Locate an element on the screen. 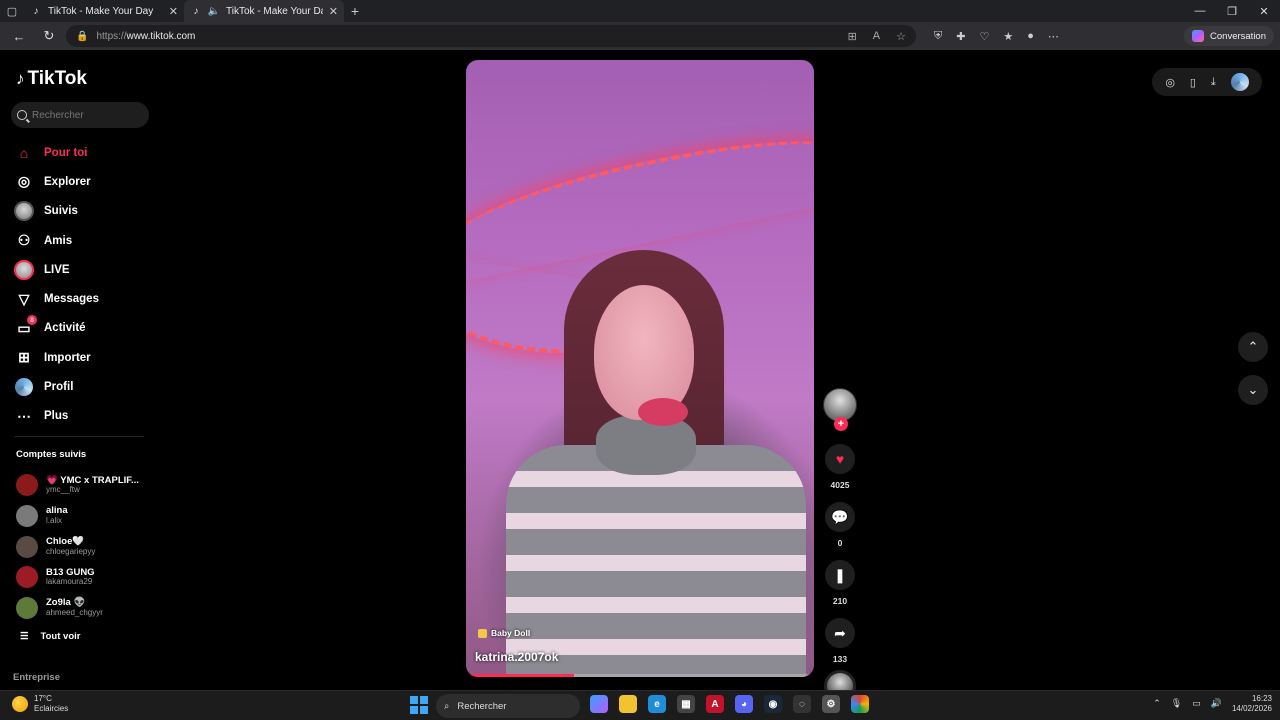 This screenshot has height=720, width=1280. steam-icon: ◉ is located at coordinates (773, 704).